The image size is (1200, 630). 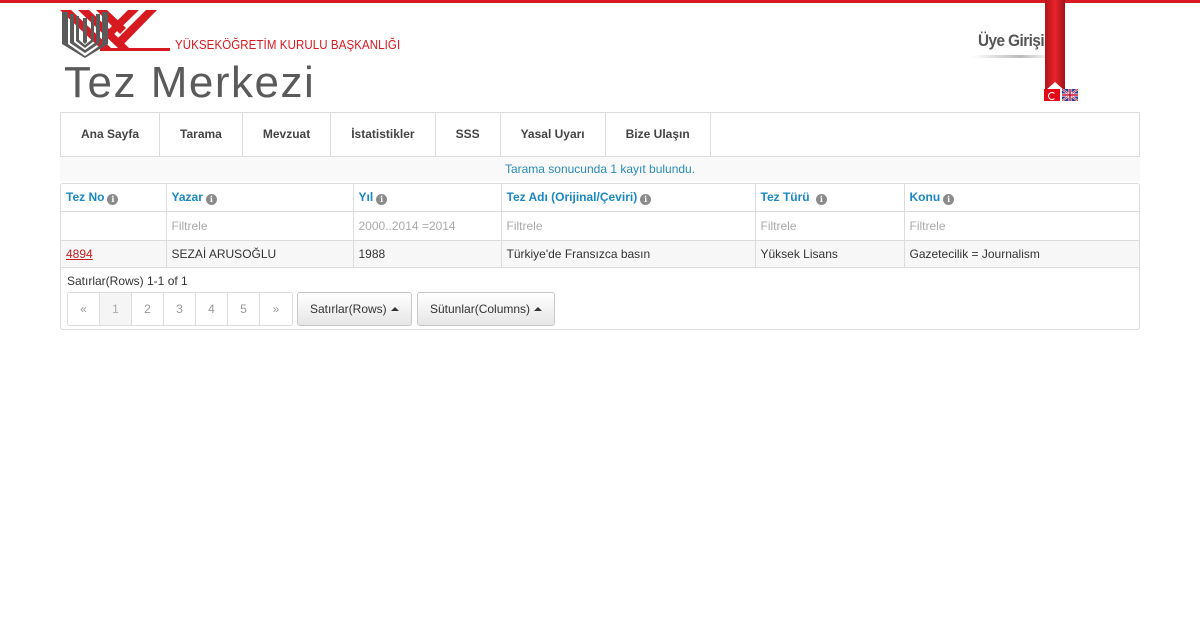 I want to click on filter-cell-konu, so click(x=1021, y=226).